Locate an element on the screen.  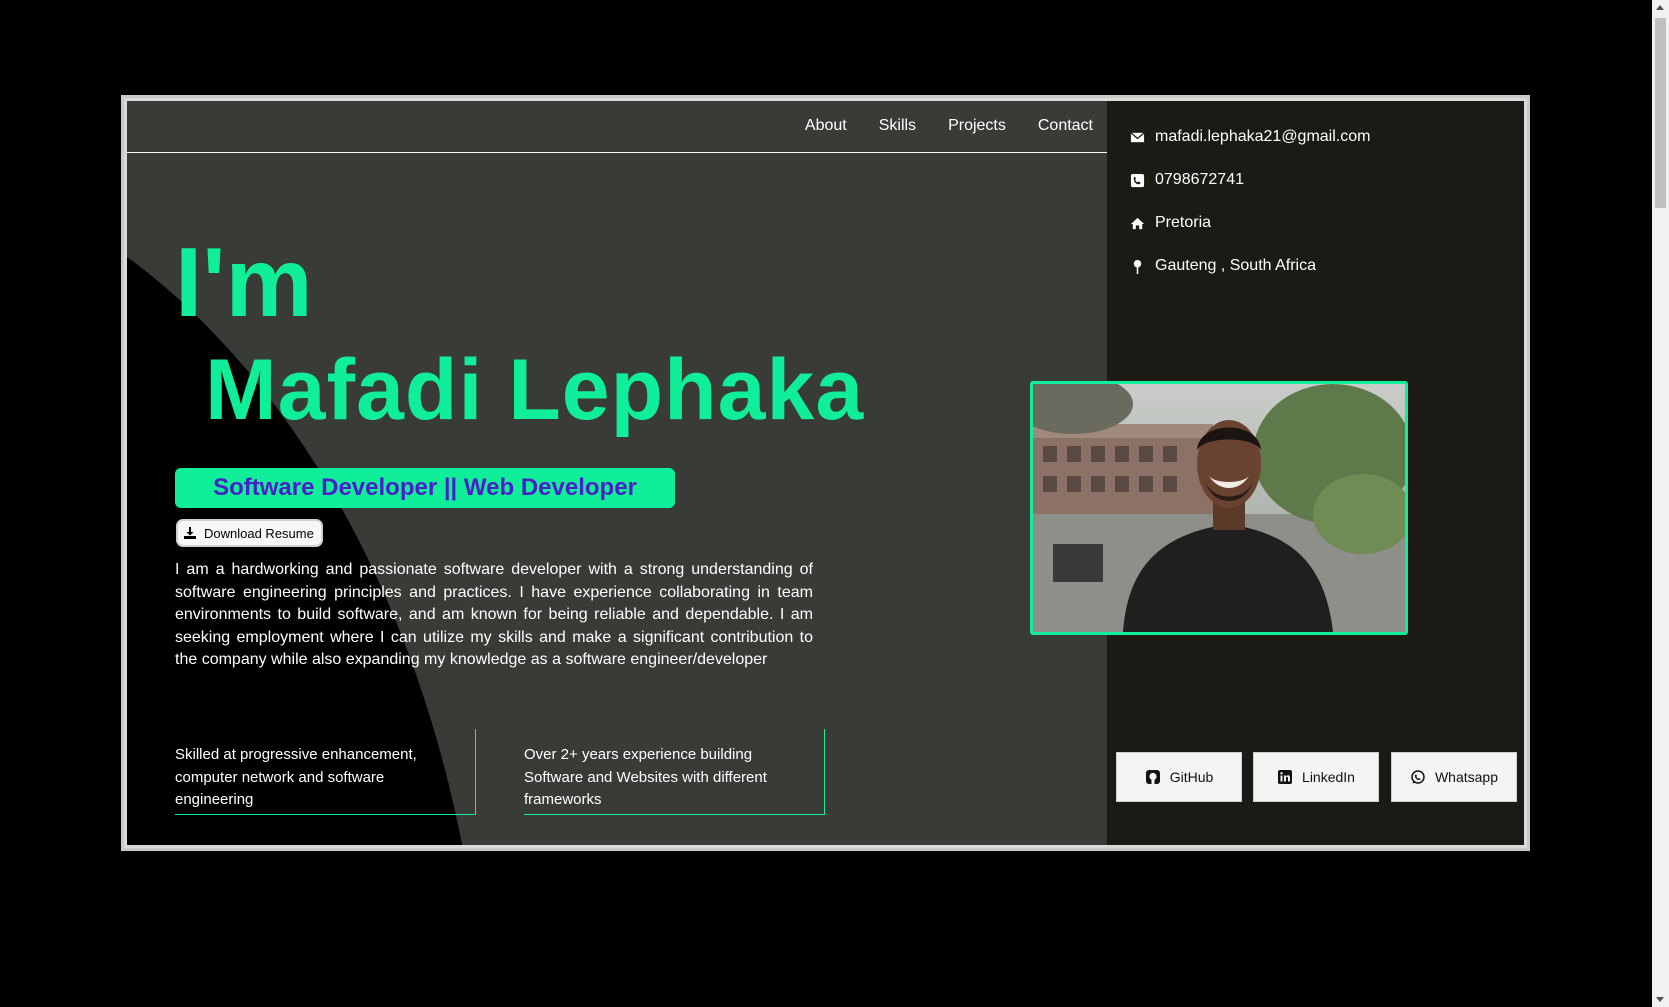
main-nav: About Skills Projects Contact is located at coordinates (949, 126).